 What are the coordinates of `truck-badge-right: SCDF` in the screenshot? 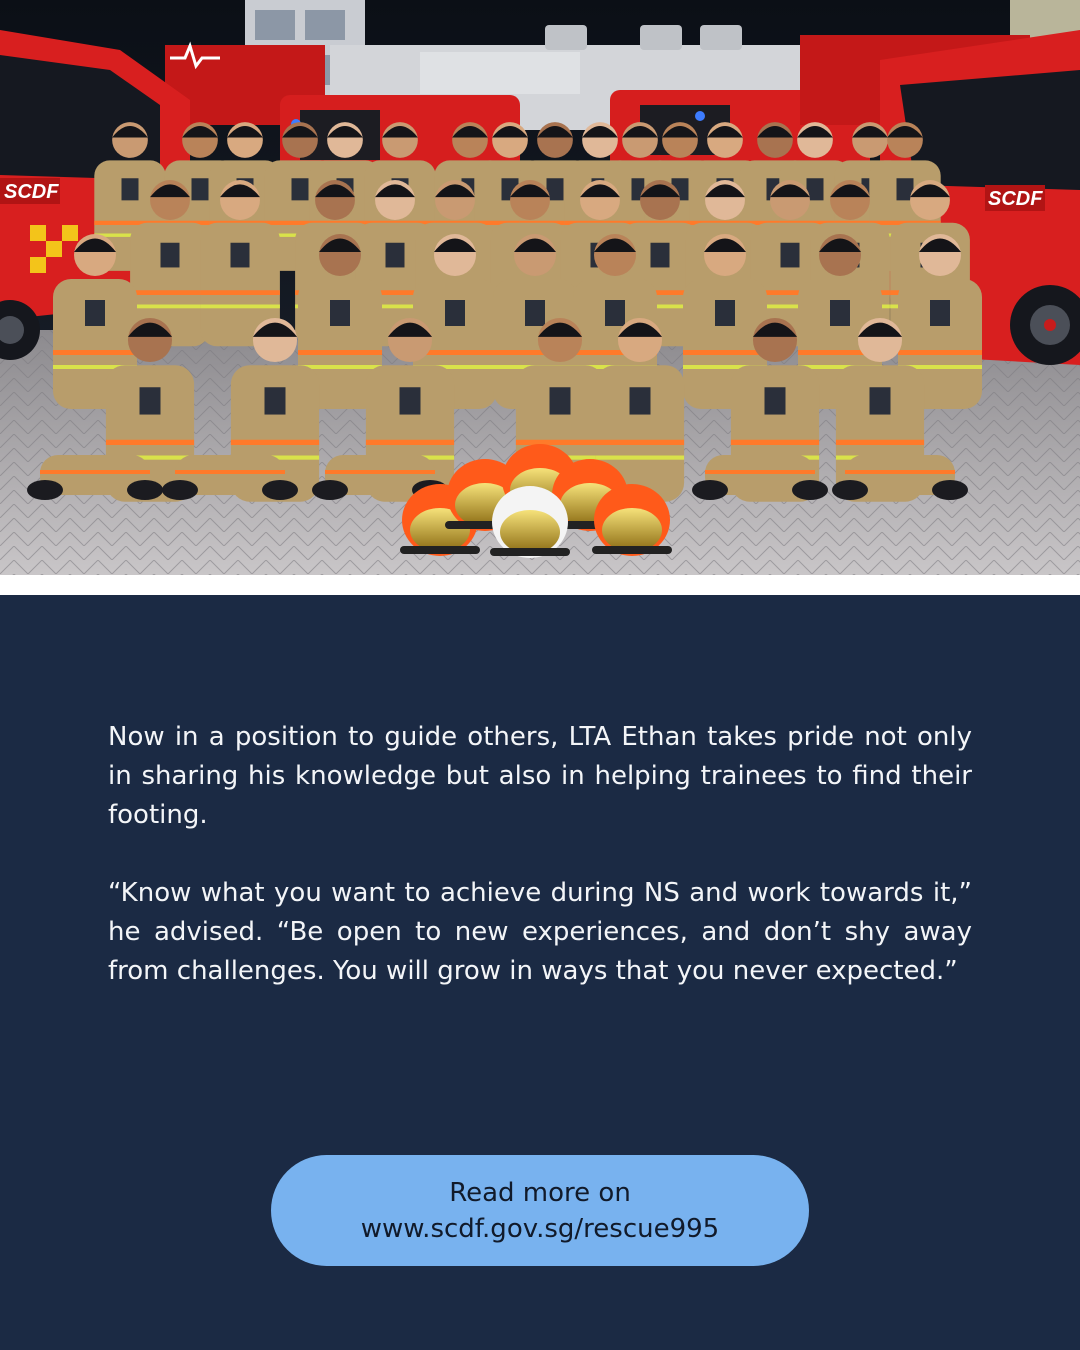 It's located at (1015, 199).